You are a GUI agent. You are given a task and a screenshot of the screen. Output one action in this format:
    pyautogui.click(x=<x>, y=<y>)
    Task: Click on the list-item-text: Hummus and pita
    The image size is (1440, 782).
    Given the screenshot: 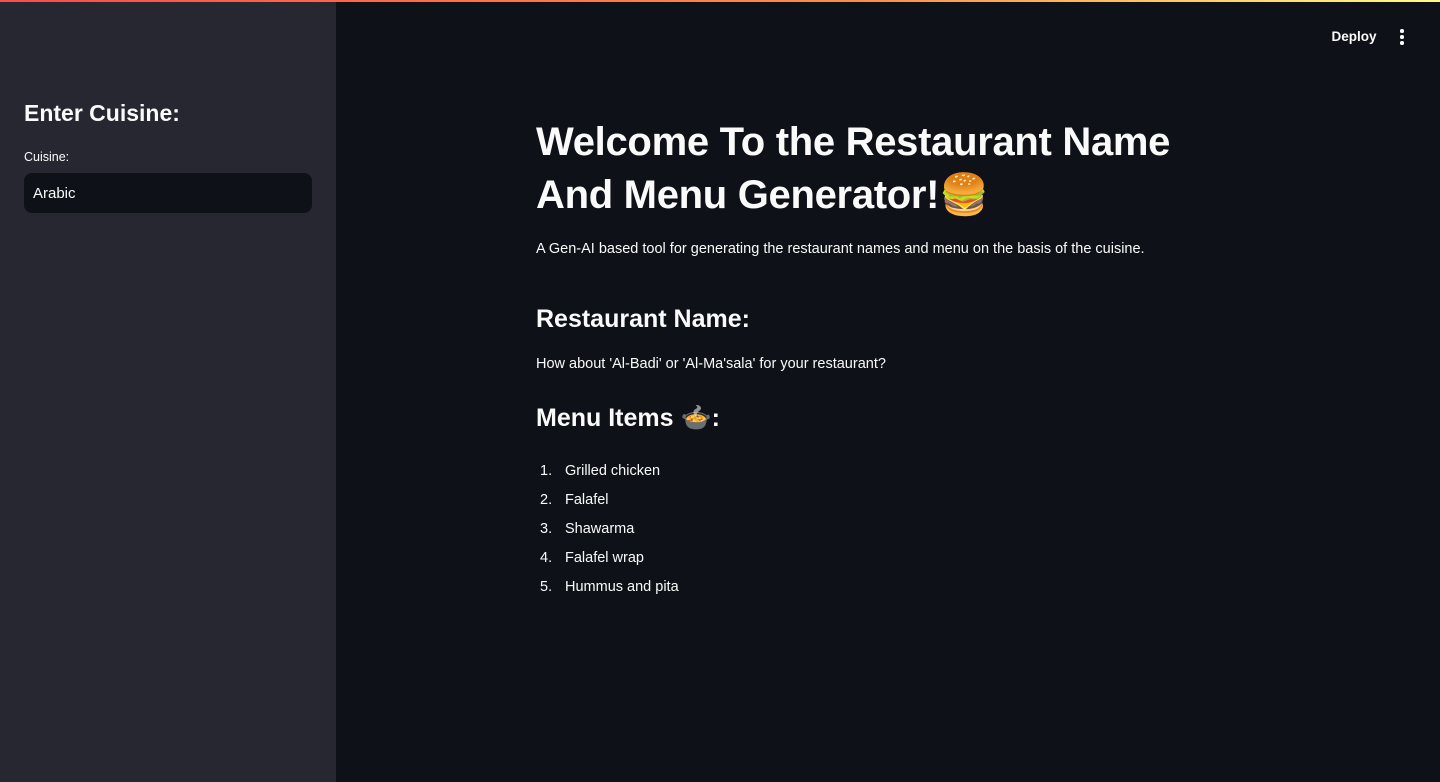 What is the action you would take?
    pyautogui.click(x=622, y=586)
    